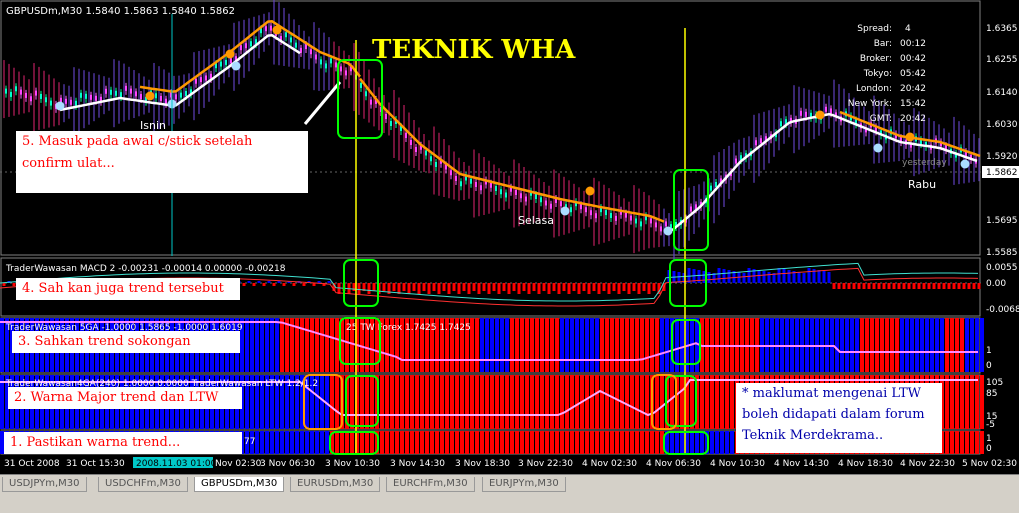  Describe the element at coordinates (1002, 268) in the screenshot. I see `macd-level: 0.0055` at that location.